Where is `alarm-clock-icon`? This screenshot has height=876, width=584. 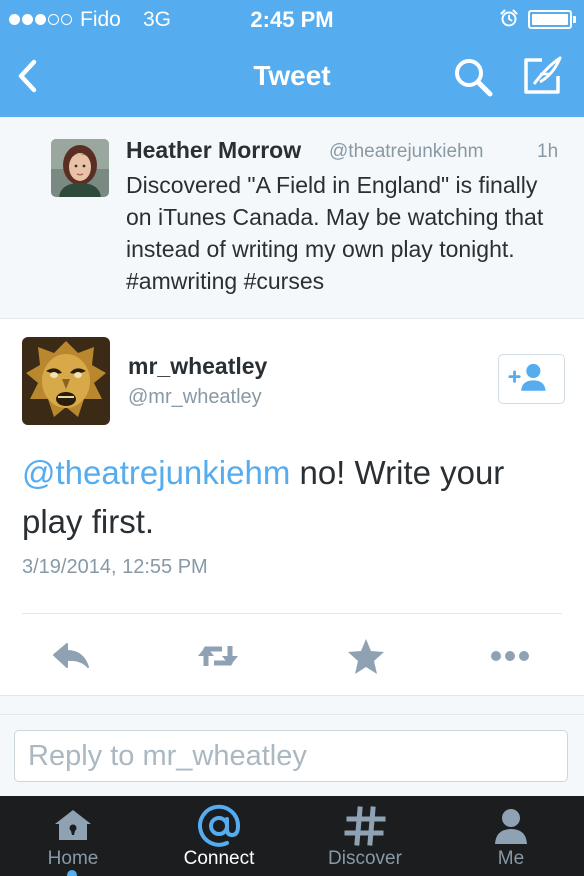 alarm-clock-icon is located at coordinates (509, 18).